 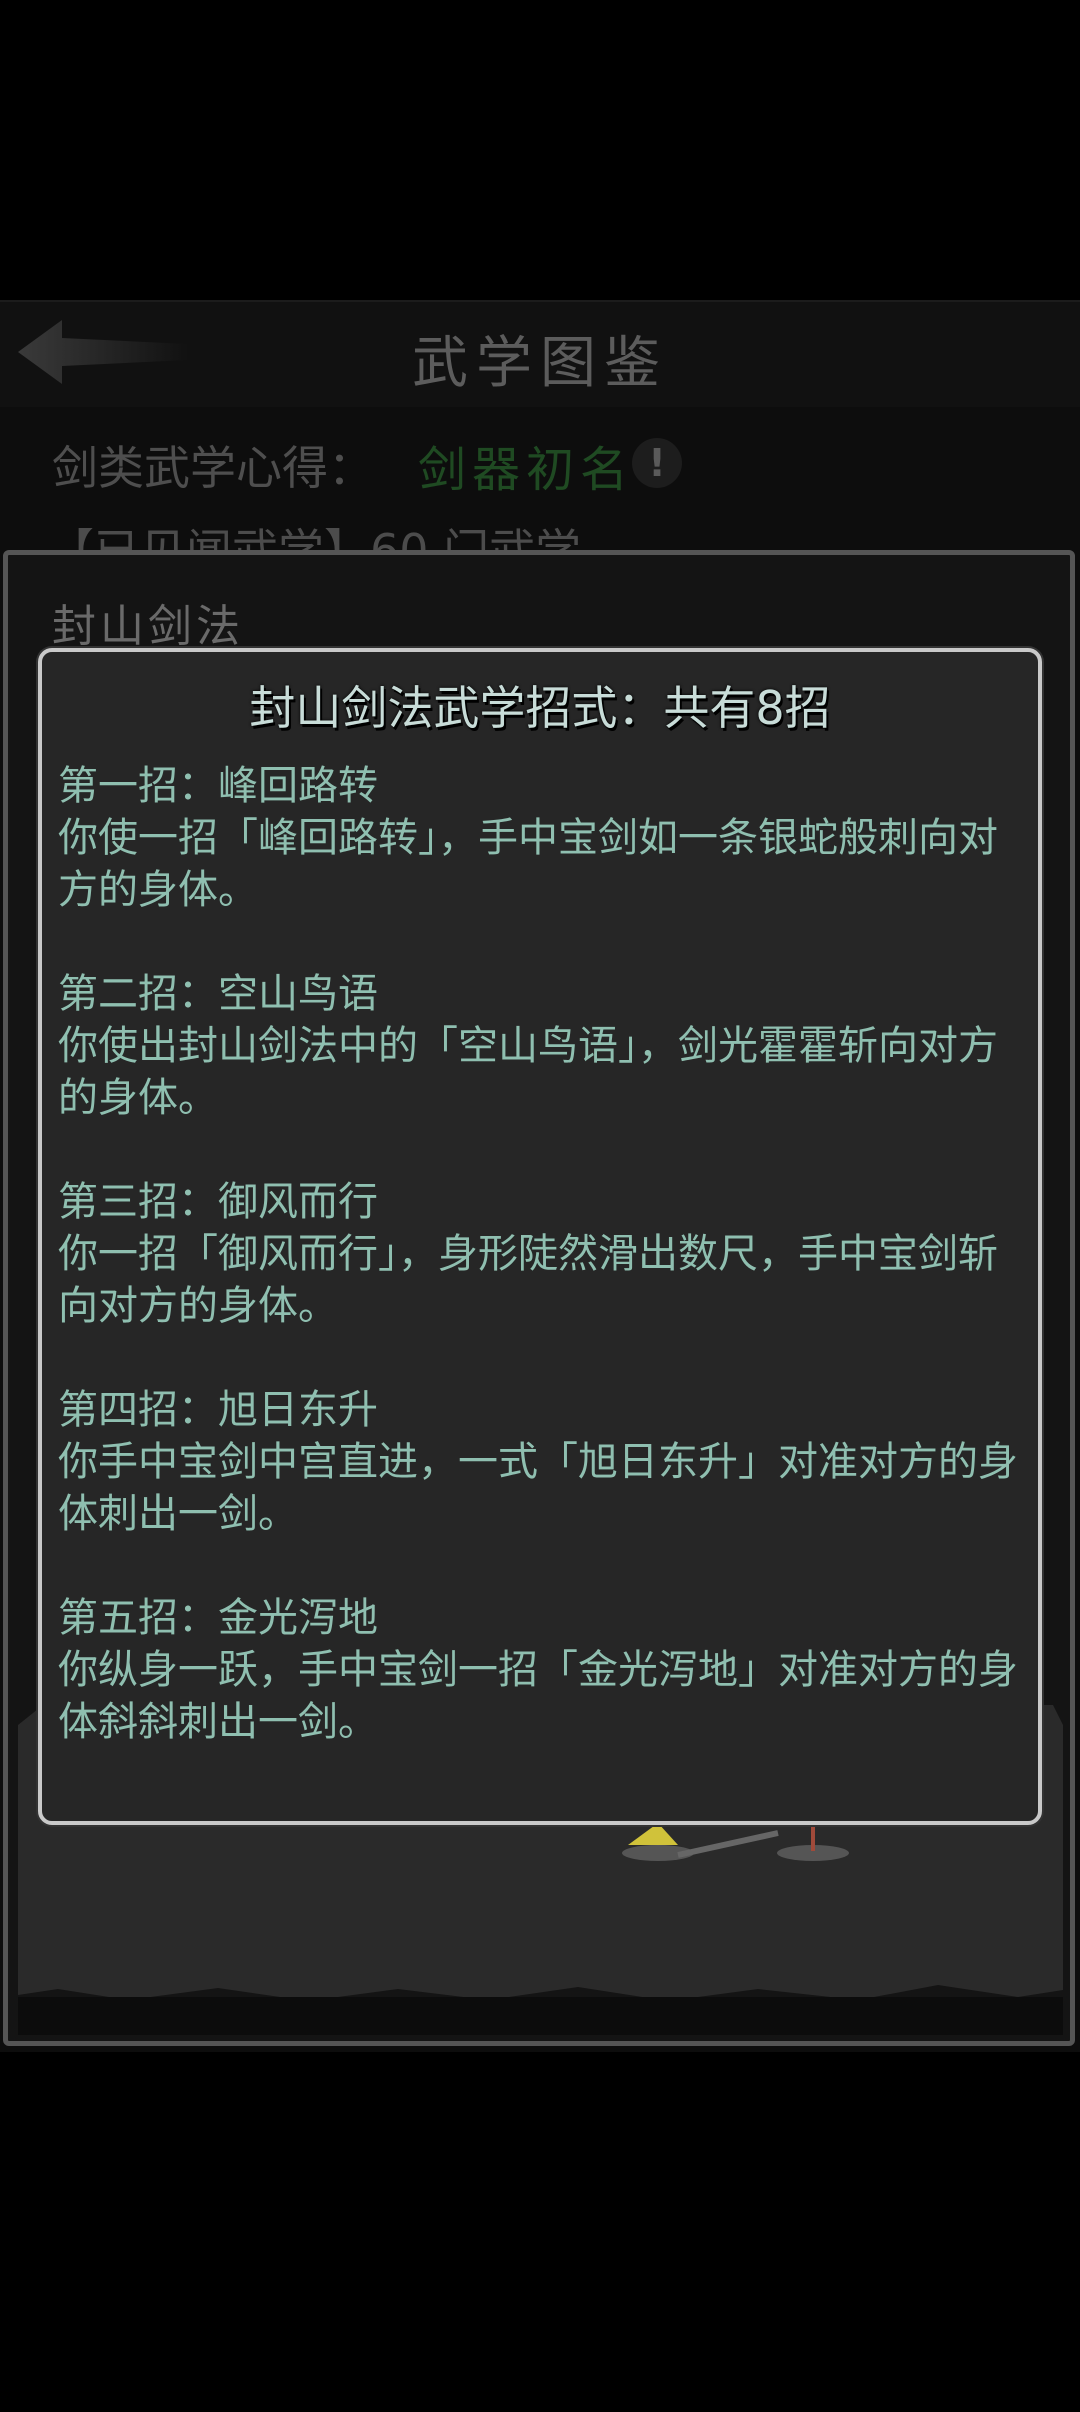 What do you see at coordinates (218, 994) in the screenshot?
I see `move-name: 第二招：空山鸟语` at bounding box center [218, 994].